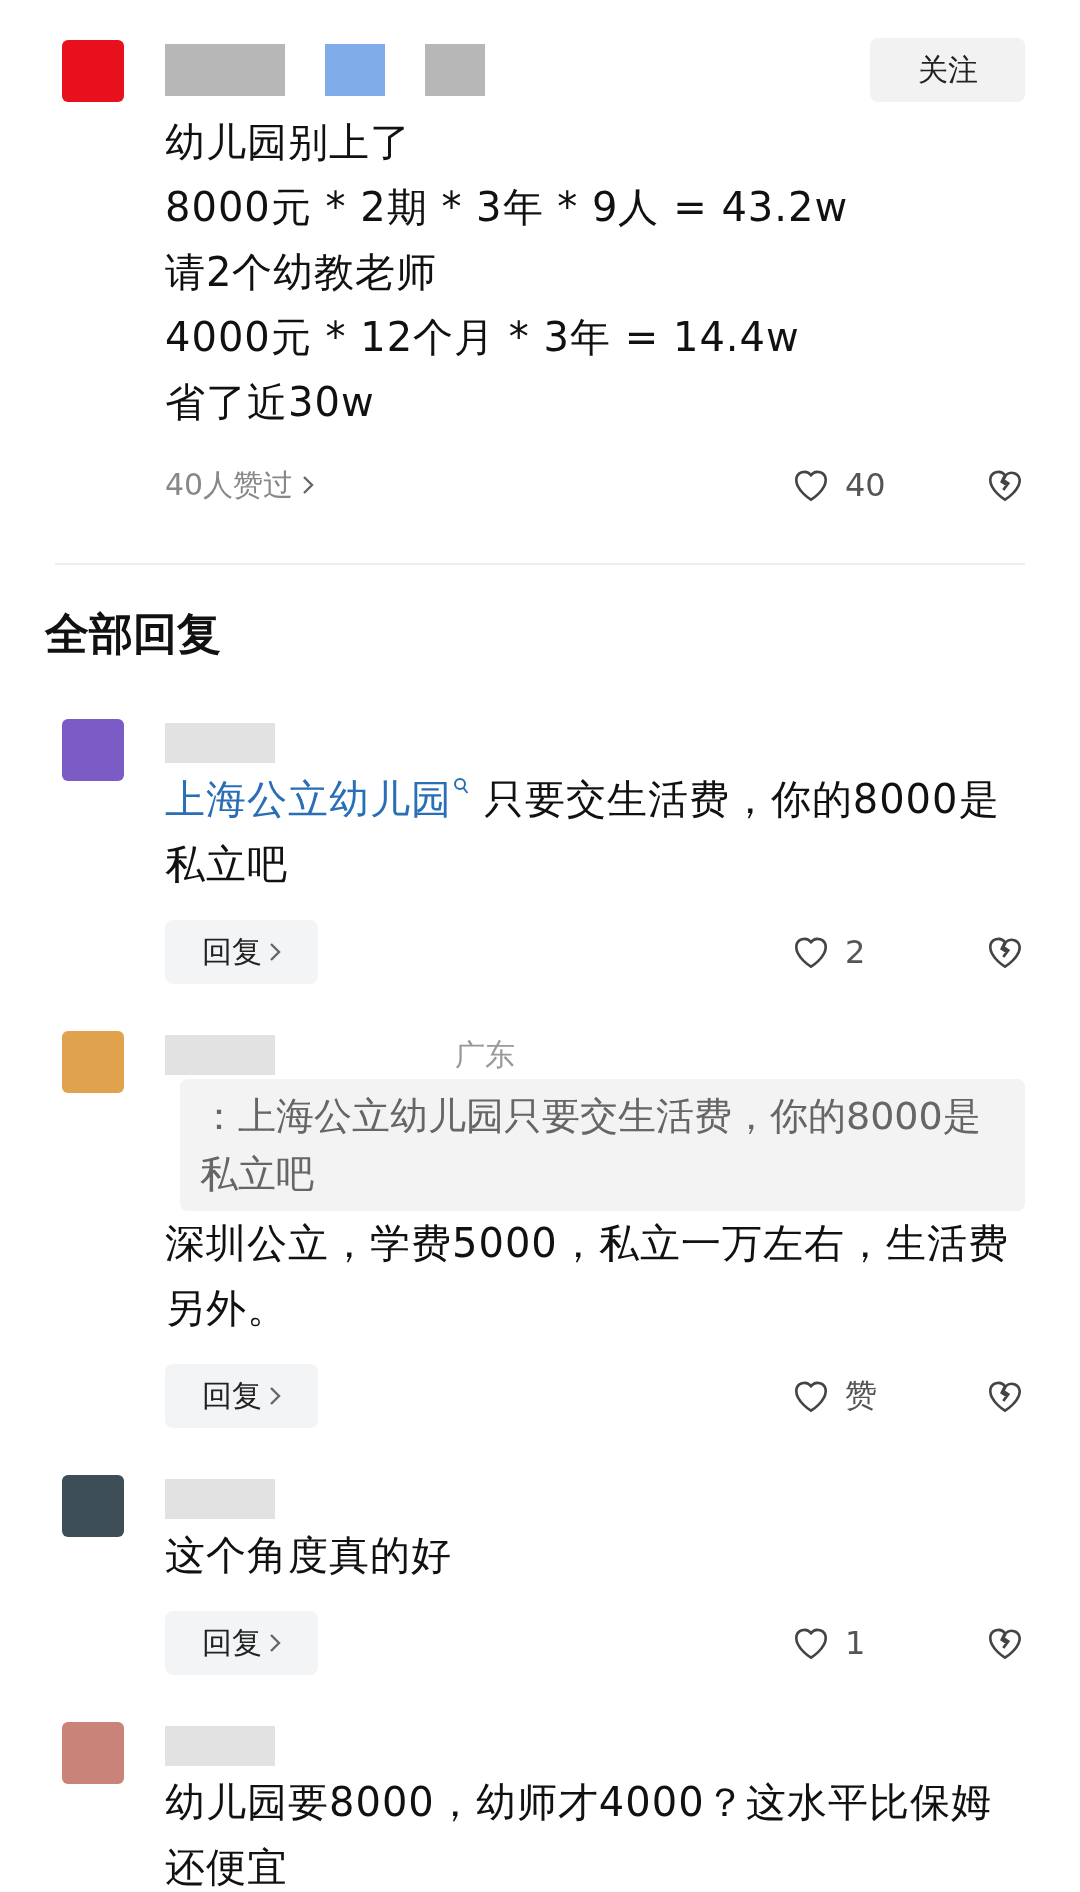  I want to click on like-count: 40, so click(866, 485).